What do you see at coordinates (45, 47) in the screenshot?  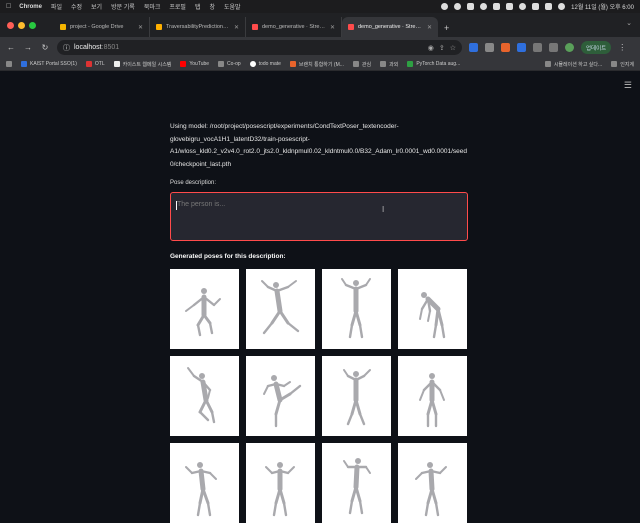 I see `reload-icon: ↻` at bounding box center [45, 47].